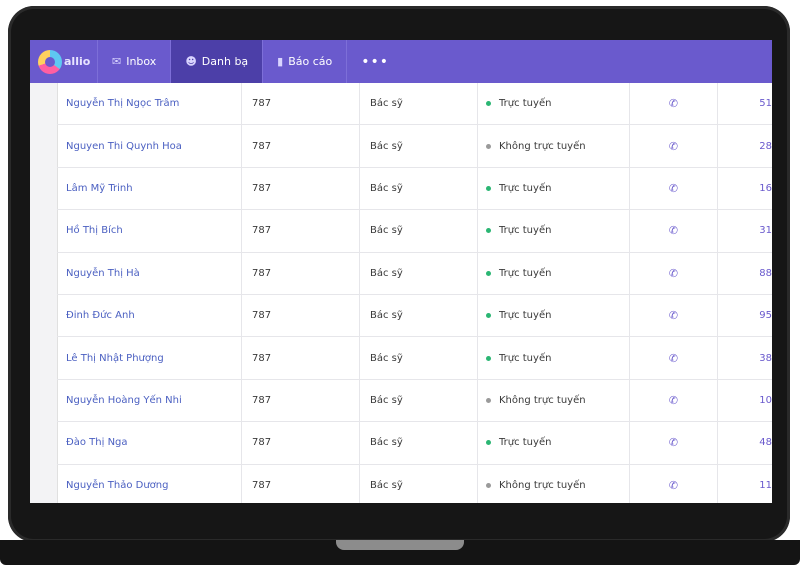  What do you see at coordinates (765, 400) in the screenshot?
I see `contact-number: 10` at bounding box center [765, 400].